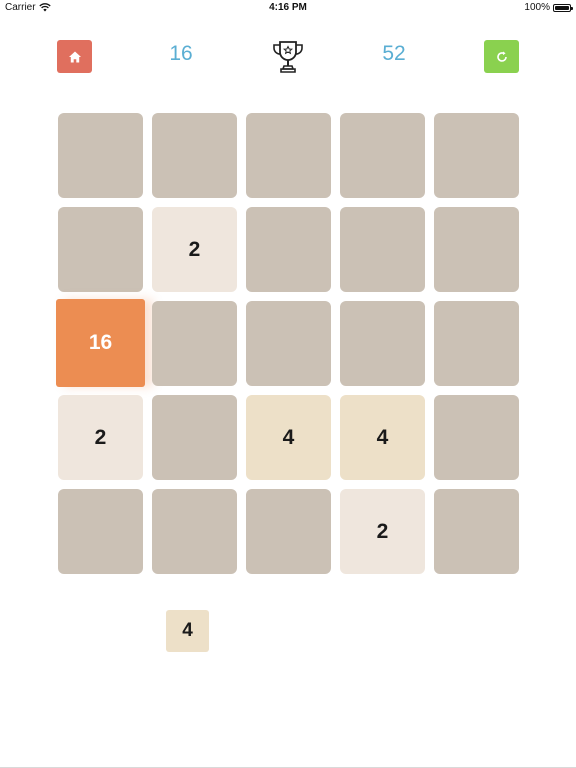 The height and width of the screenshot is (768, 576). Describe the element at coordinates (187, 631) in the screenshot. I see `next-tile: 4` at that location.